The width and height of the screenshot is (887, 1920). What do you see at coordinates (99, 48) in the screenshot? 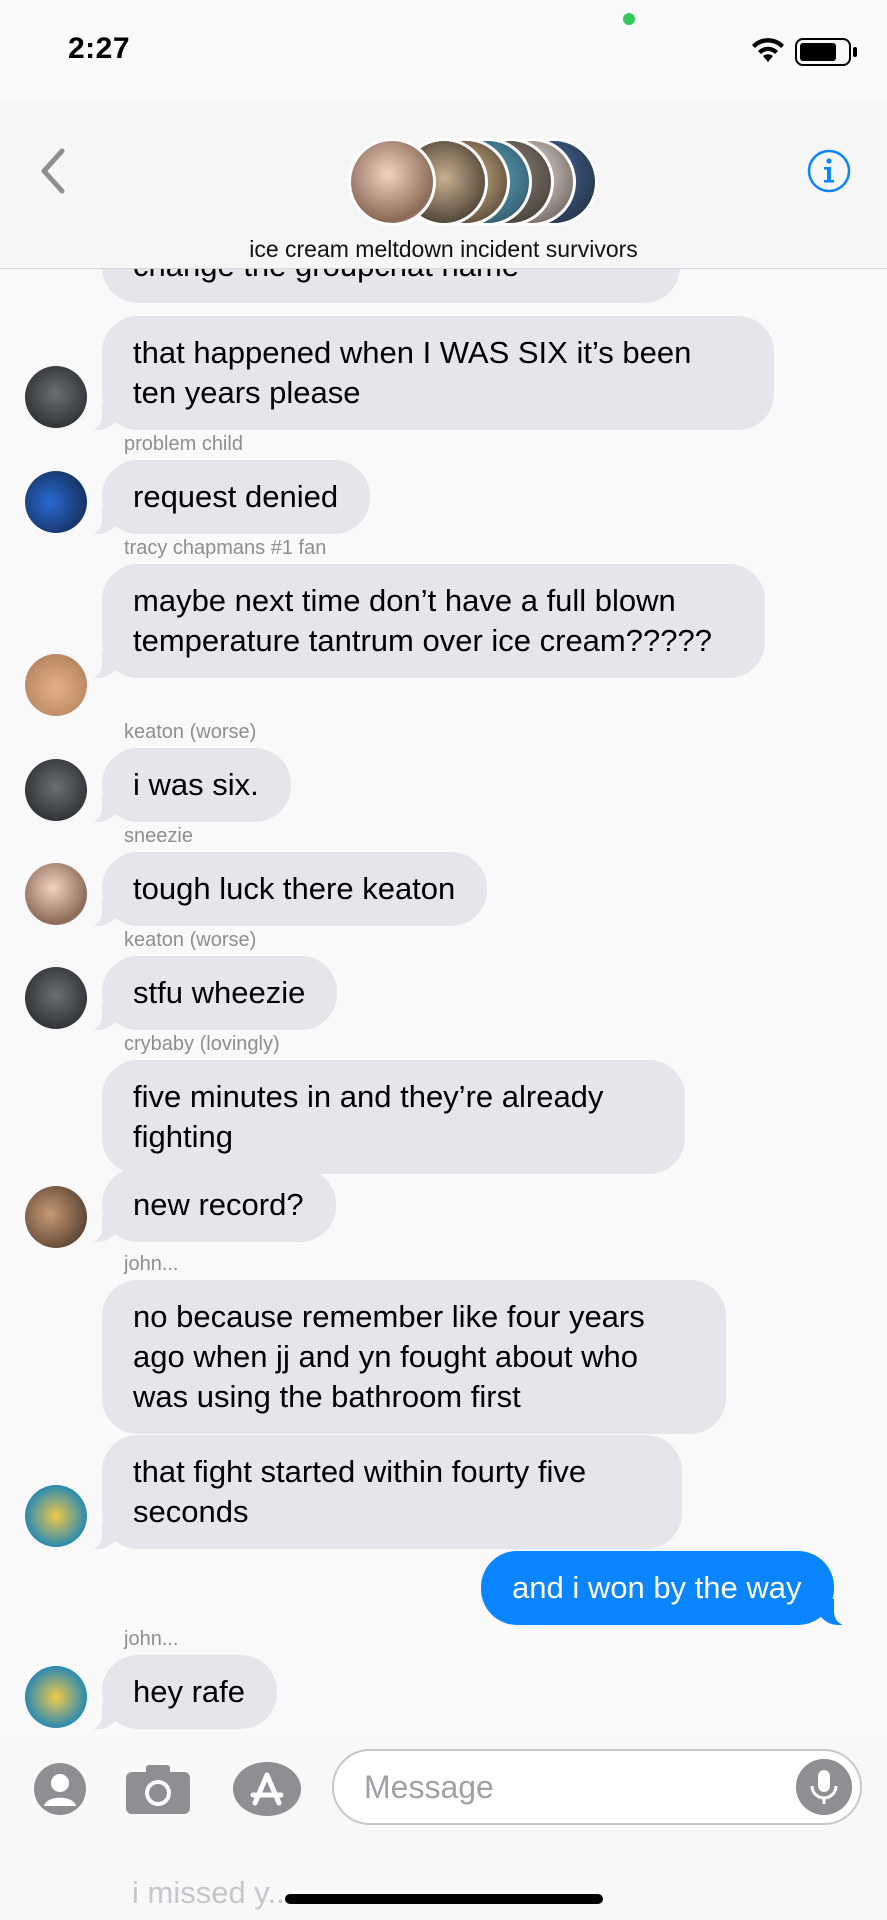
I see `status-time: 2:27` at bounding box center [99, 48].